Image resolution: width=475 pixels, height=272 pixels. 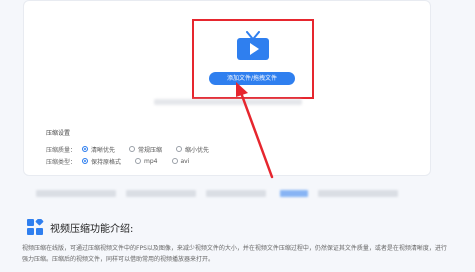 What do you see at coordinates (134, 161) in the screenshot?
I see `type-row: 压缩类型： 保持原格式 mp4 avi` at bounding box center [134, 161].